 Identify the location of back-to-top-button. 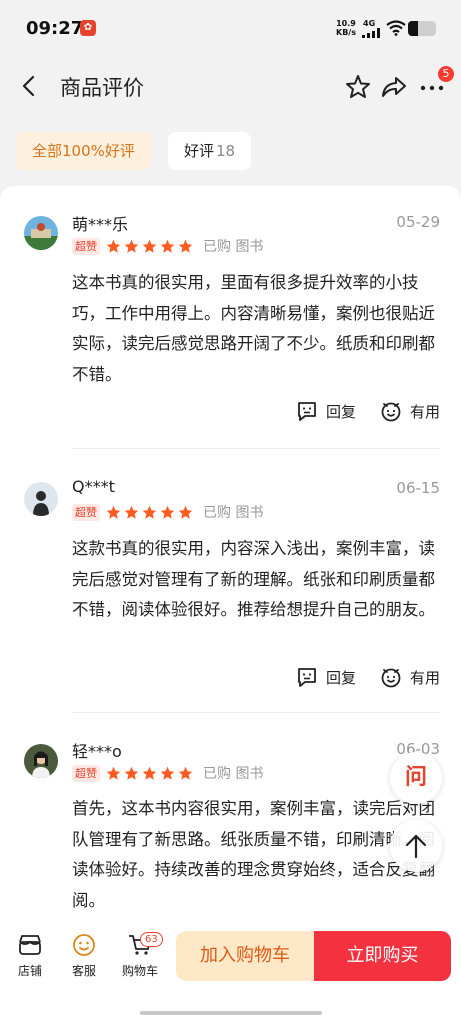
(416, 846).